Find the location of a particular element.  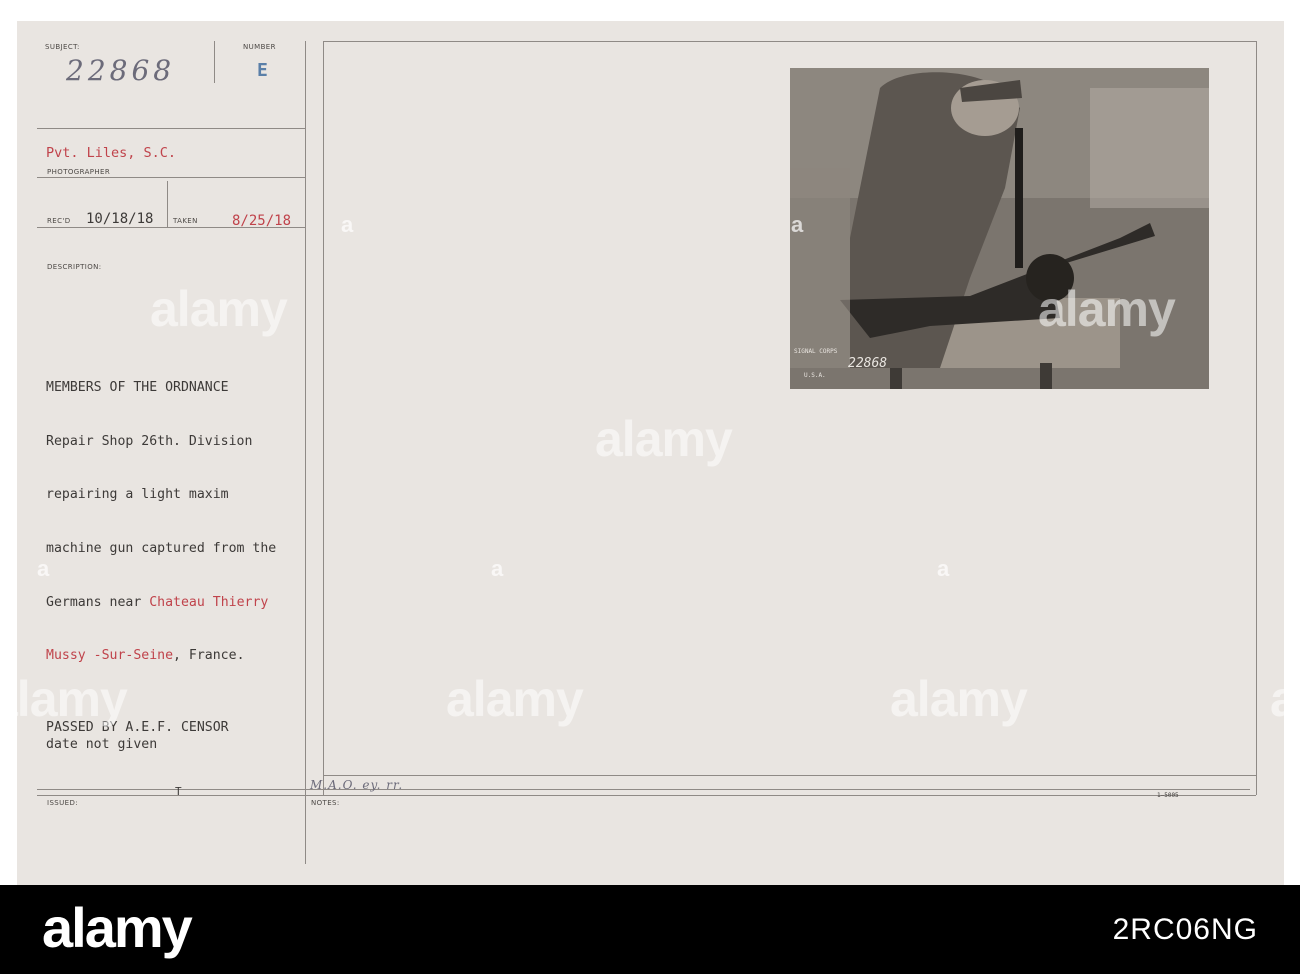

watermark-dot-3: a is located at coordinates (497, 568).